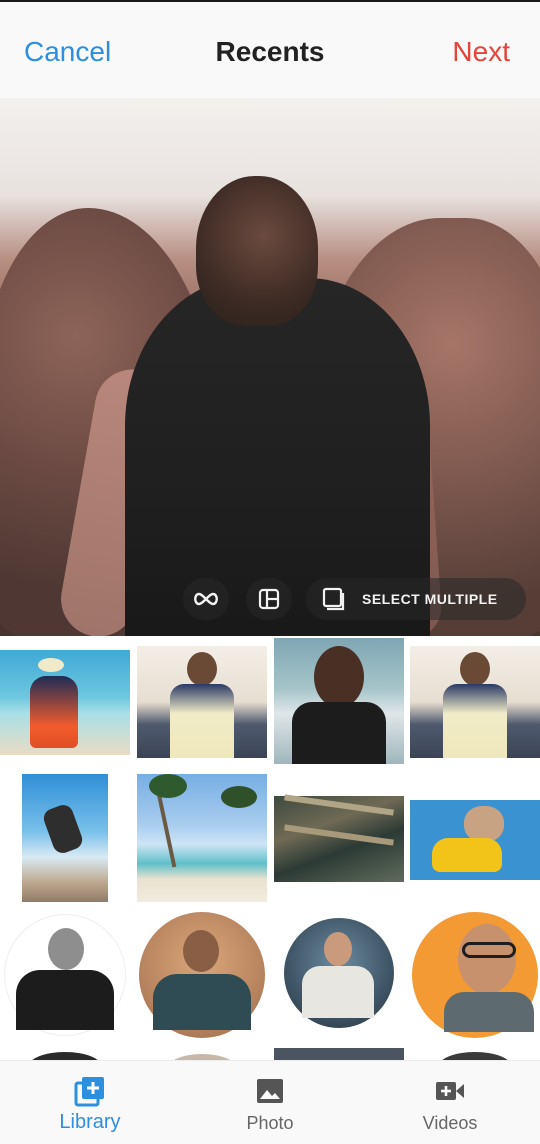 The image size is (540, 1144). I want to click on layout-icon, so click(269, 599).